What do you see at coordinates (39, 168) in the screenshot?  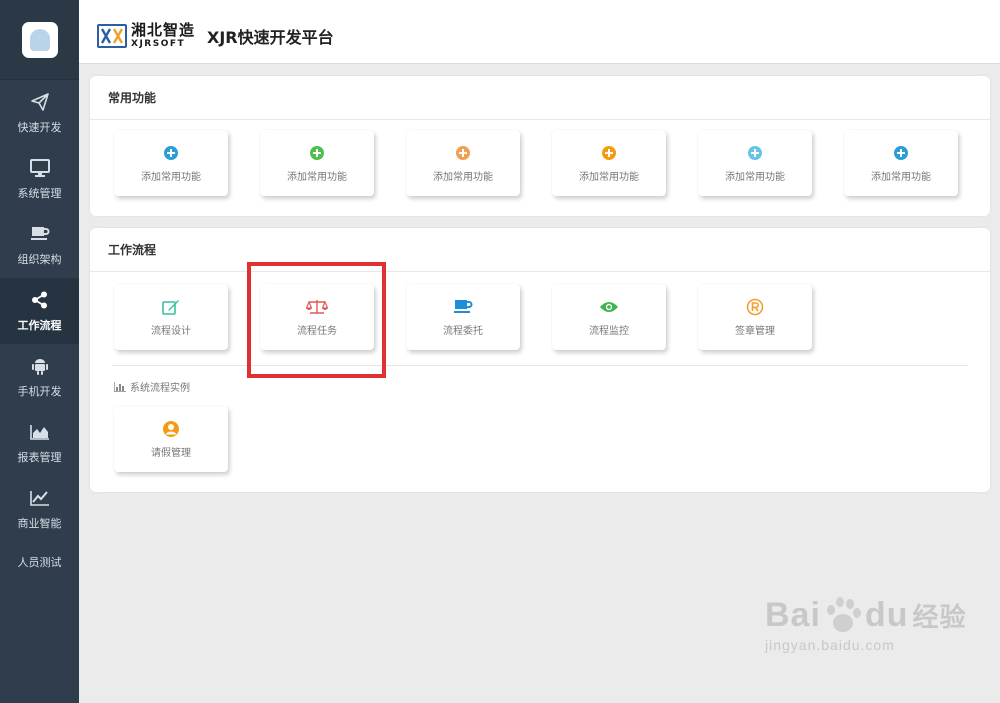 I see `monitor-icon` at bounding box center [39, 168].